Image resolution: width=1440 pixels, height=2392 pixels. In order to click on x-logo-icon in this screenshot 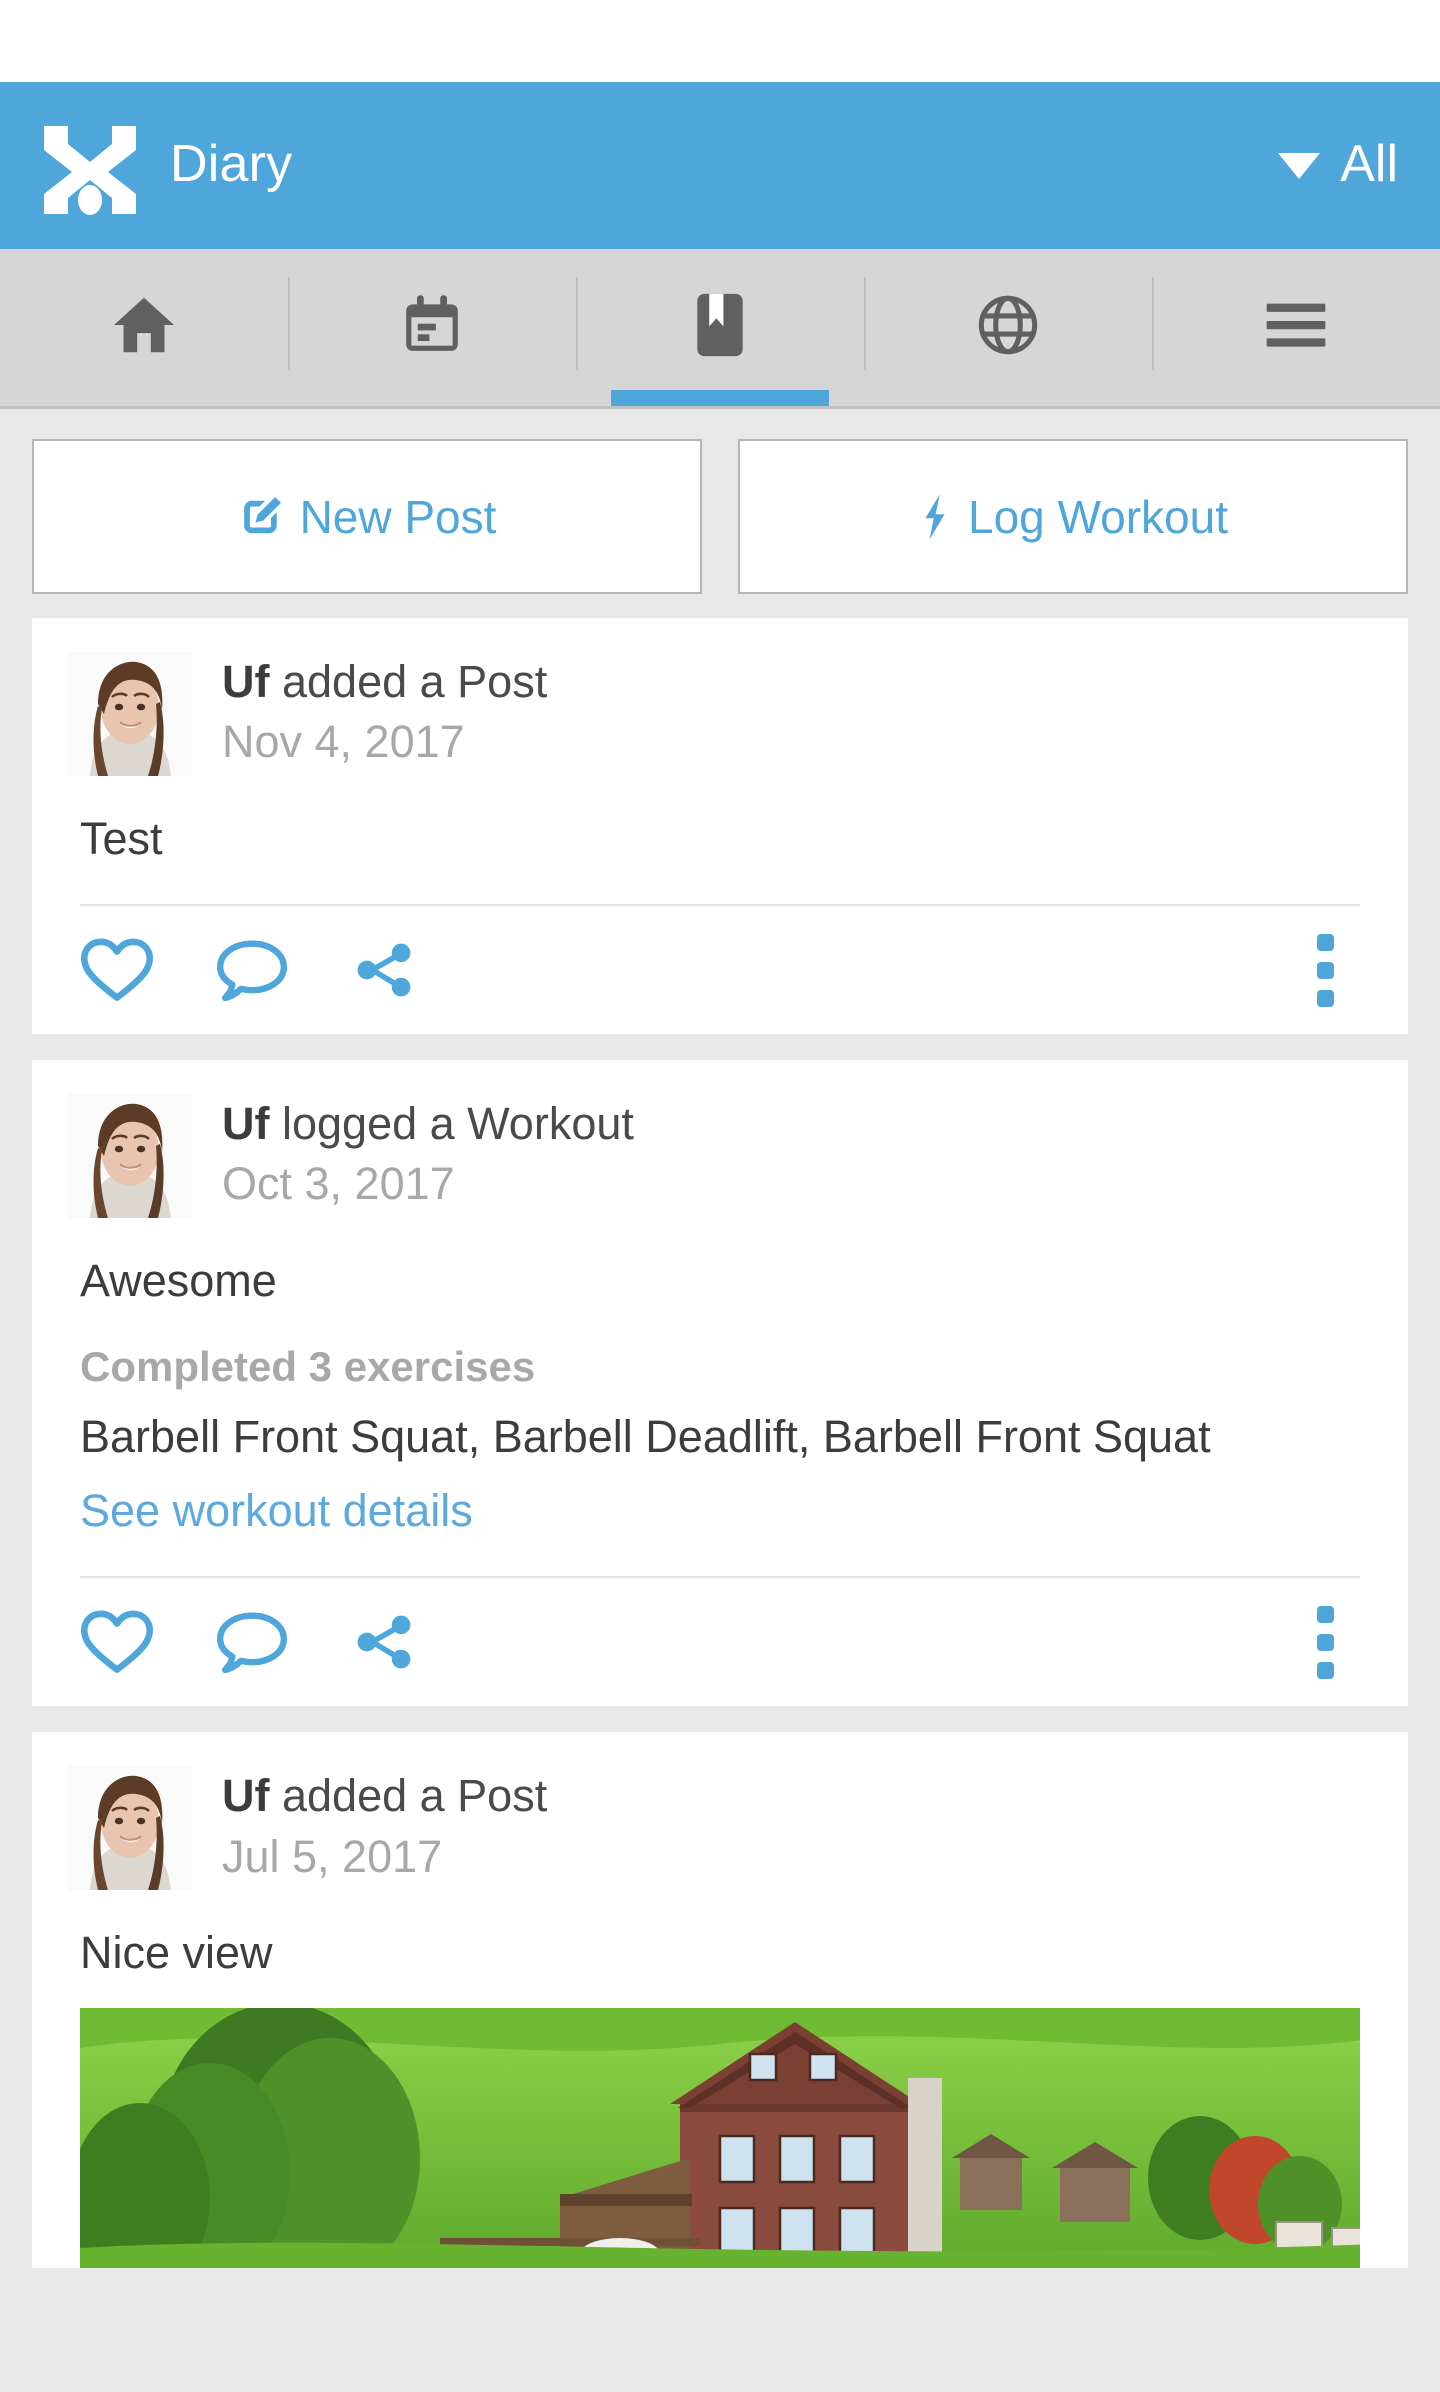, I will do `click(90, 166)`.